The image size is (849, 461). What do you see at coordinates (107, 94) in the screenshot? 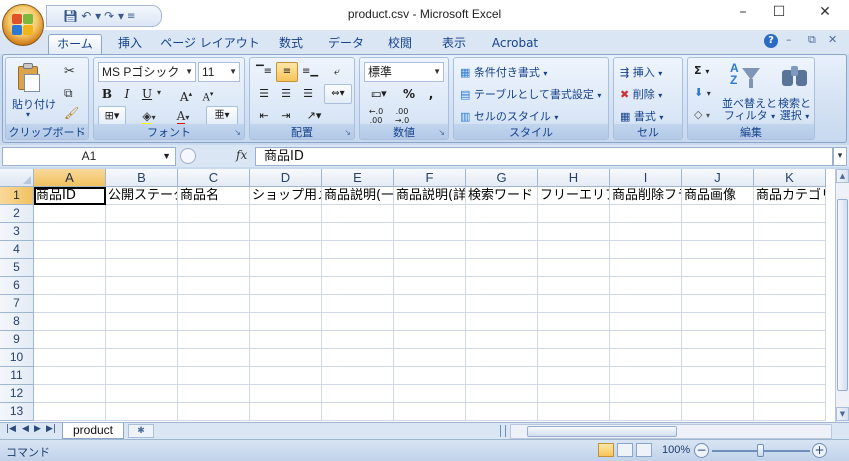
I see `bold-button: B` at bounding box center [107, 94].